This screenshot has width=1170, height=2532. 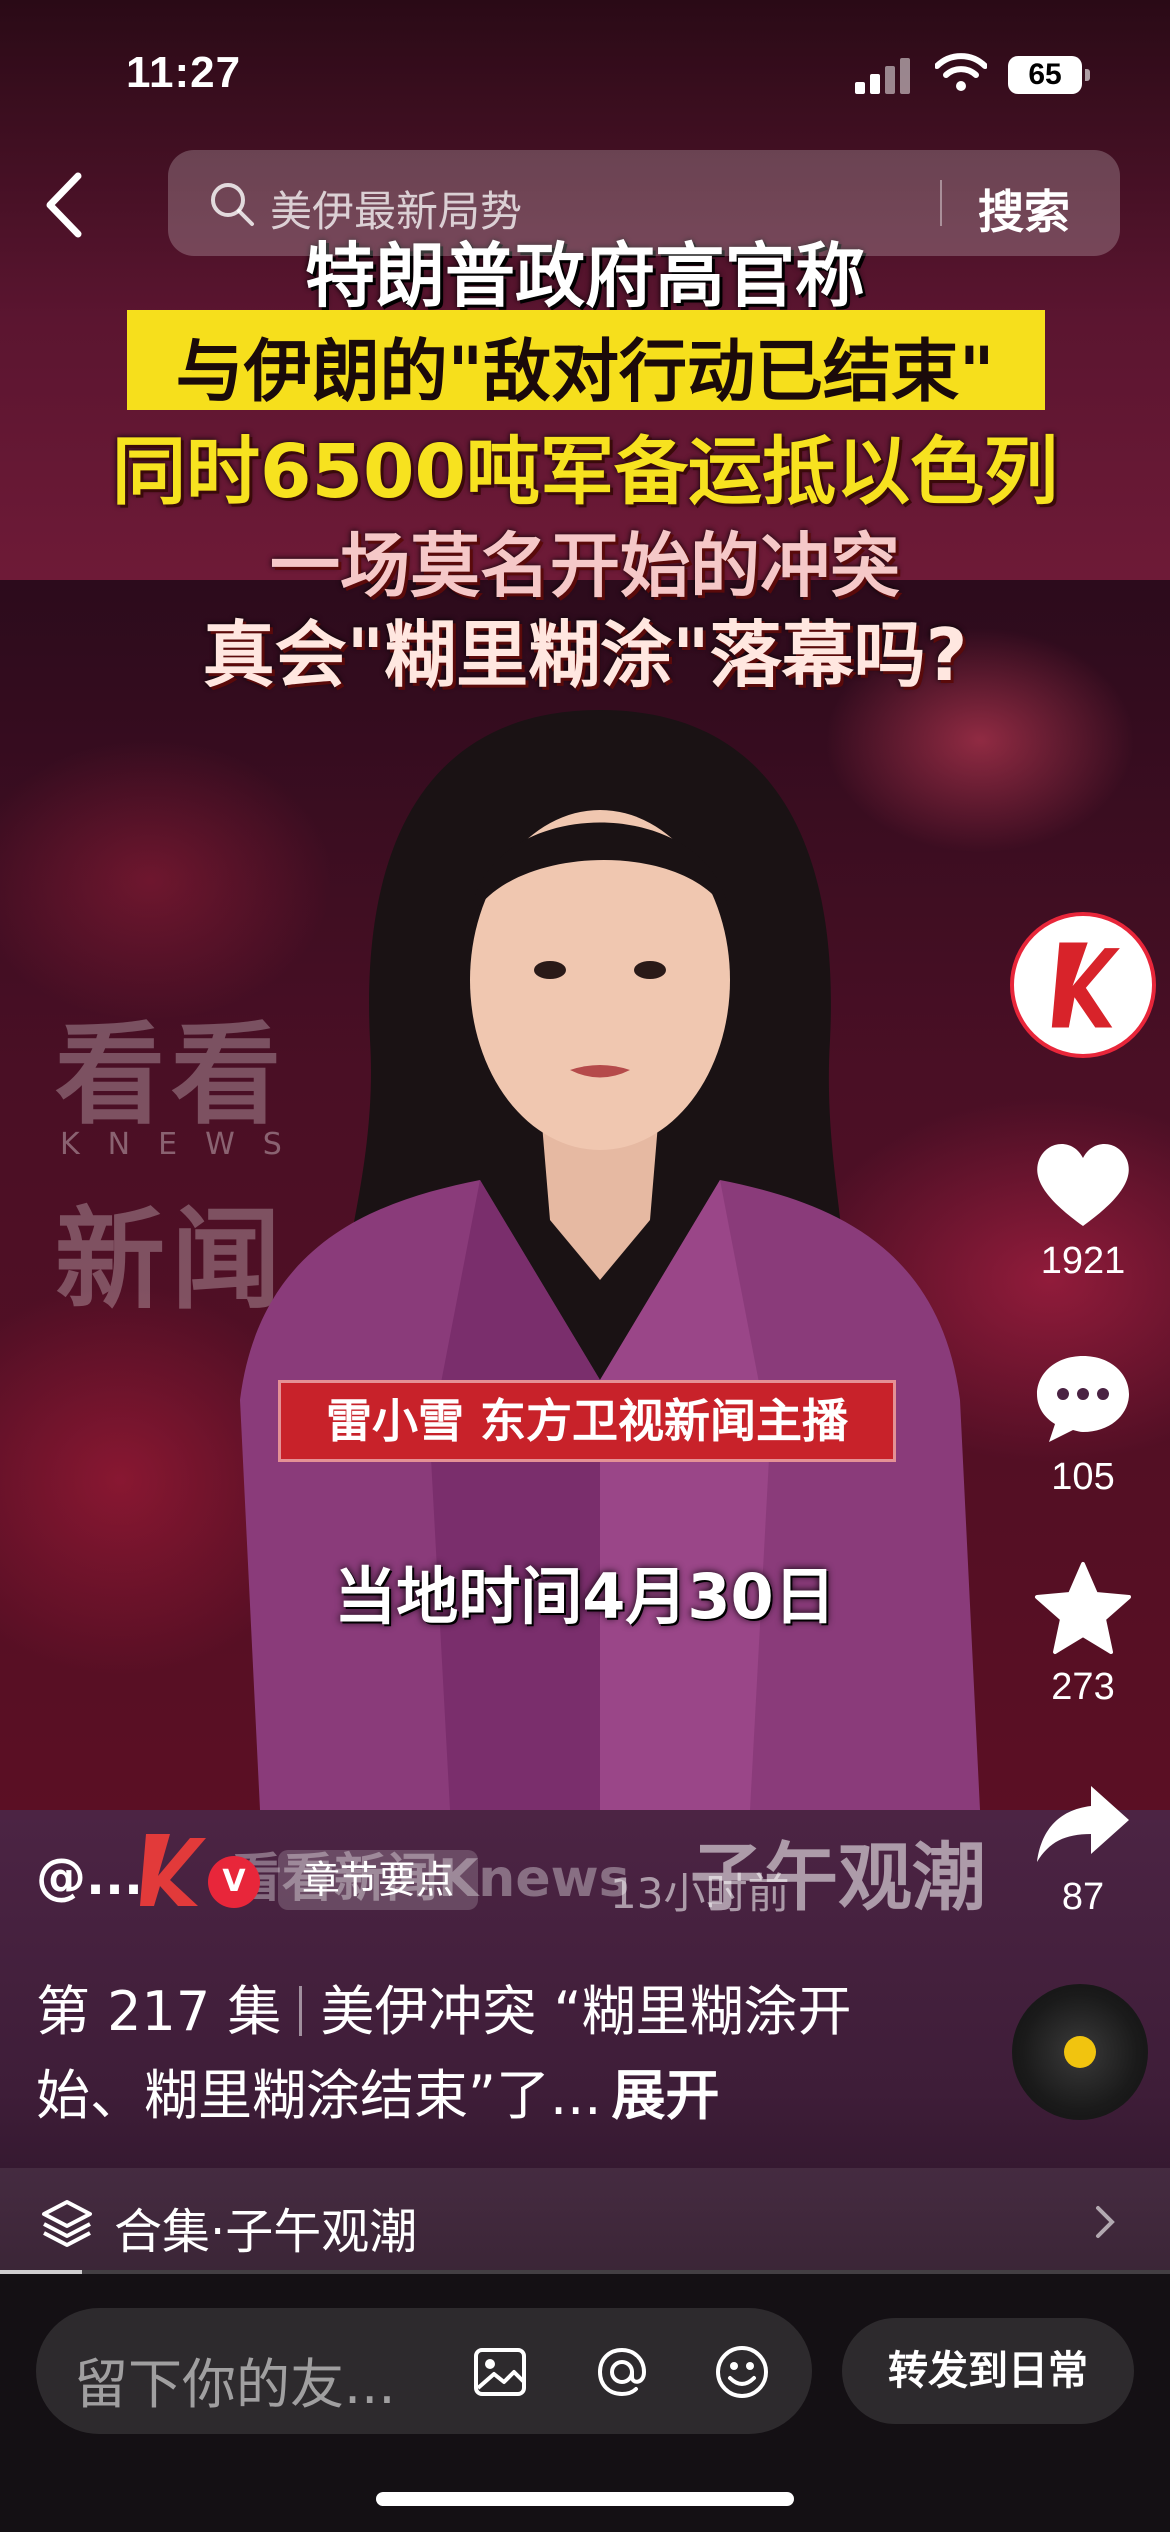 What do you see at coordinates (941, 203) in the screenshot?
I see `search-divider` at bounding box center [941, 203].